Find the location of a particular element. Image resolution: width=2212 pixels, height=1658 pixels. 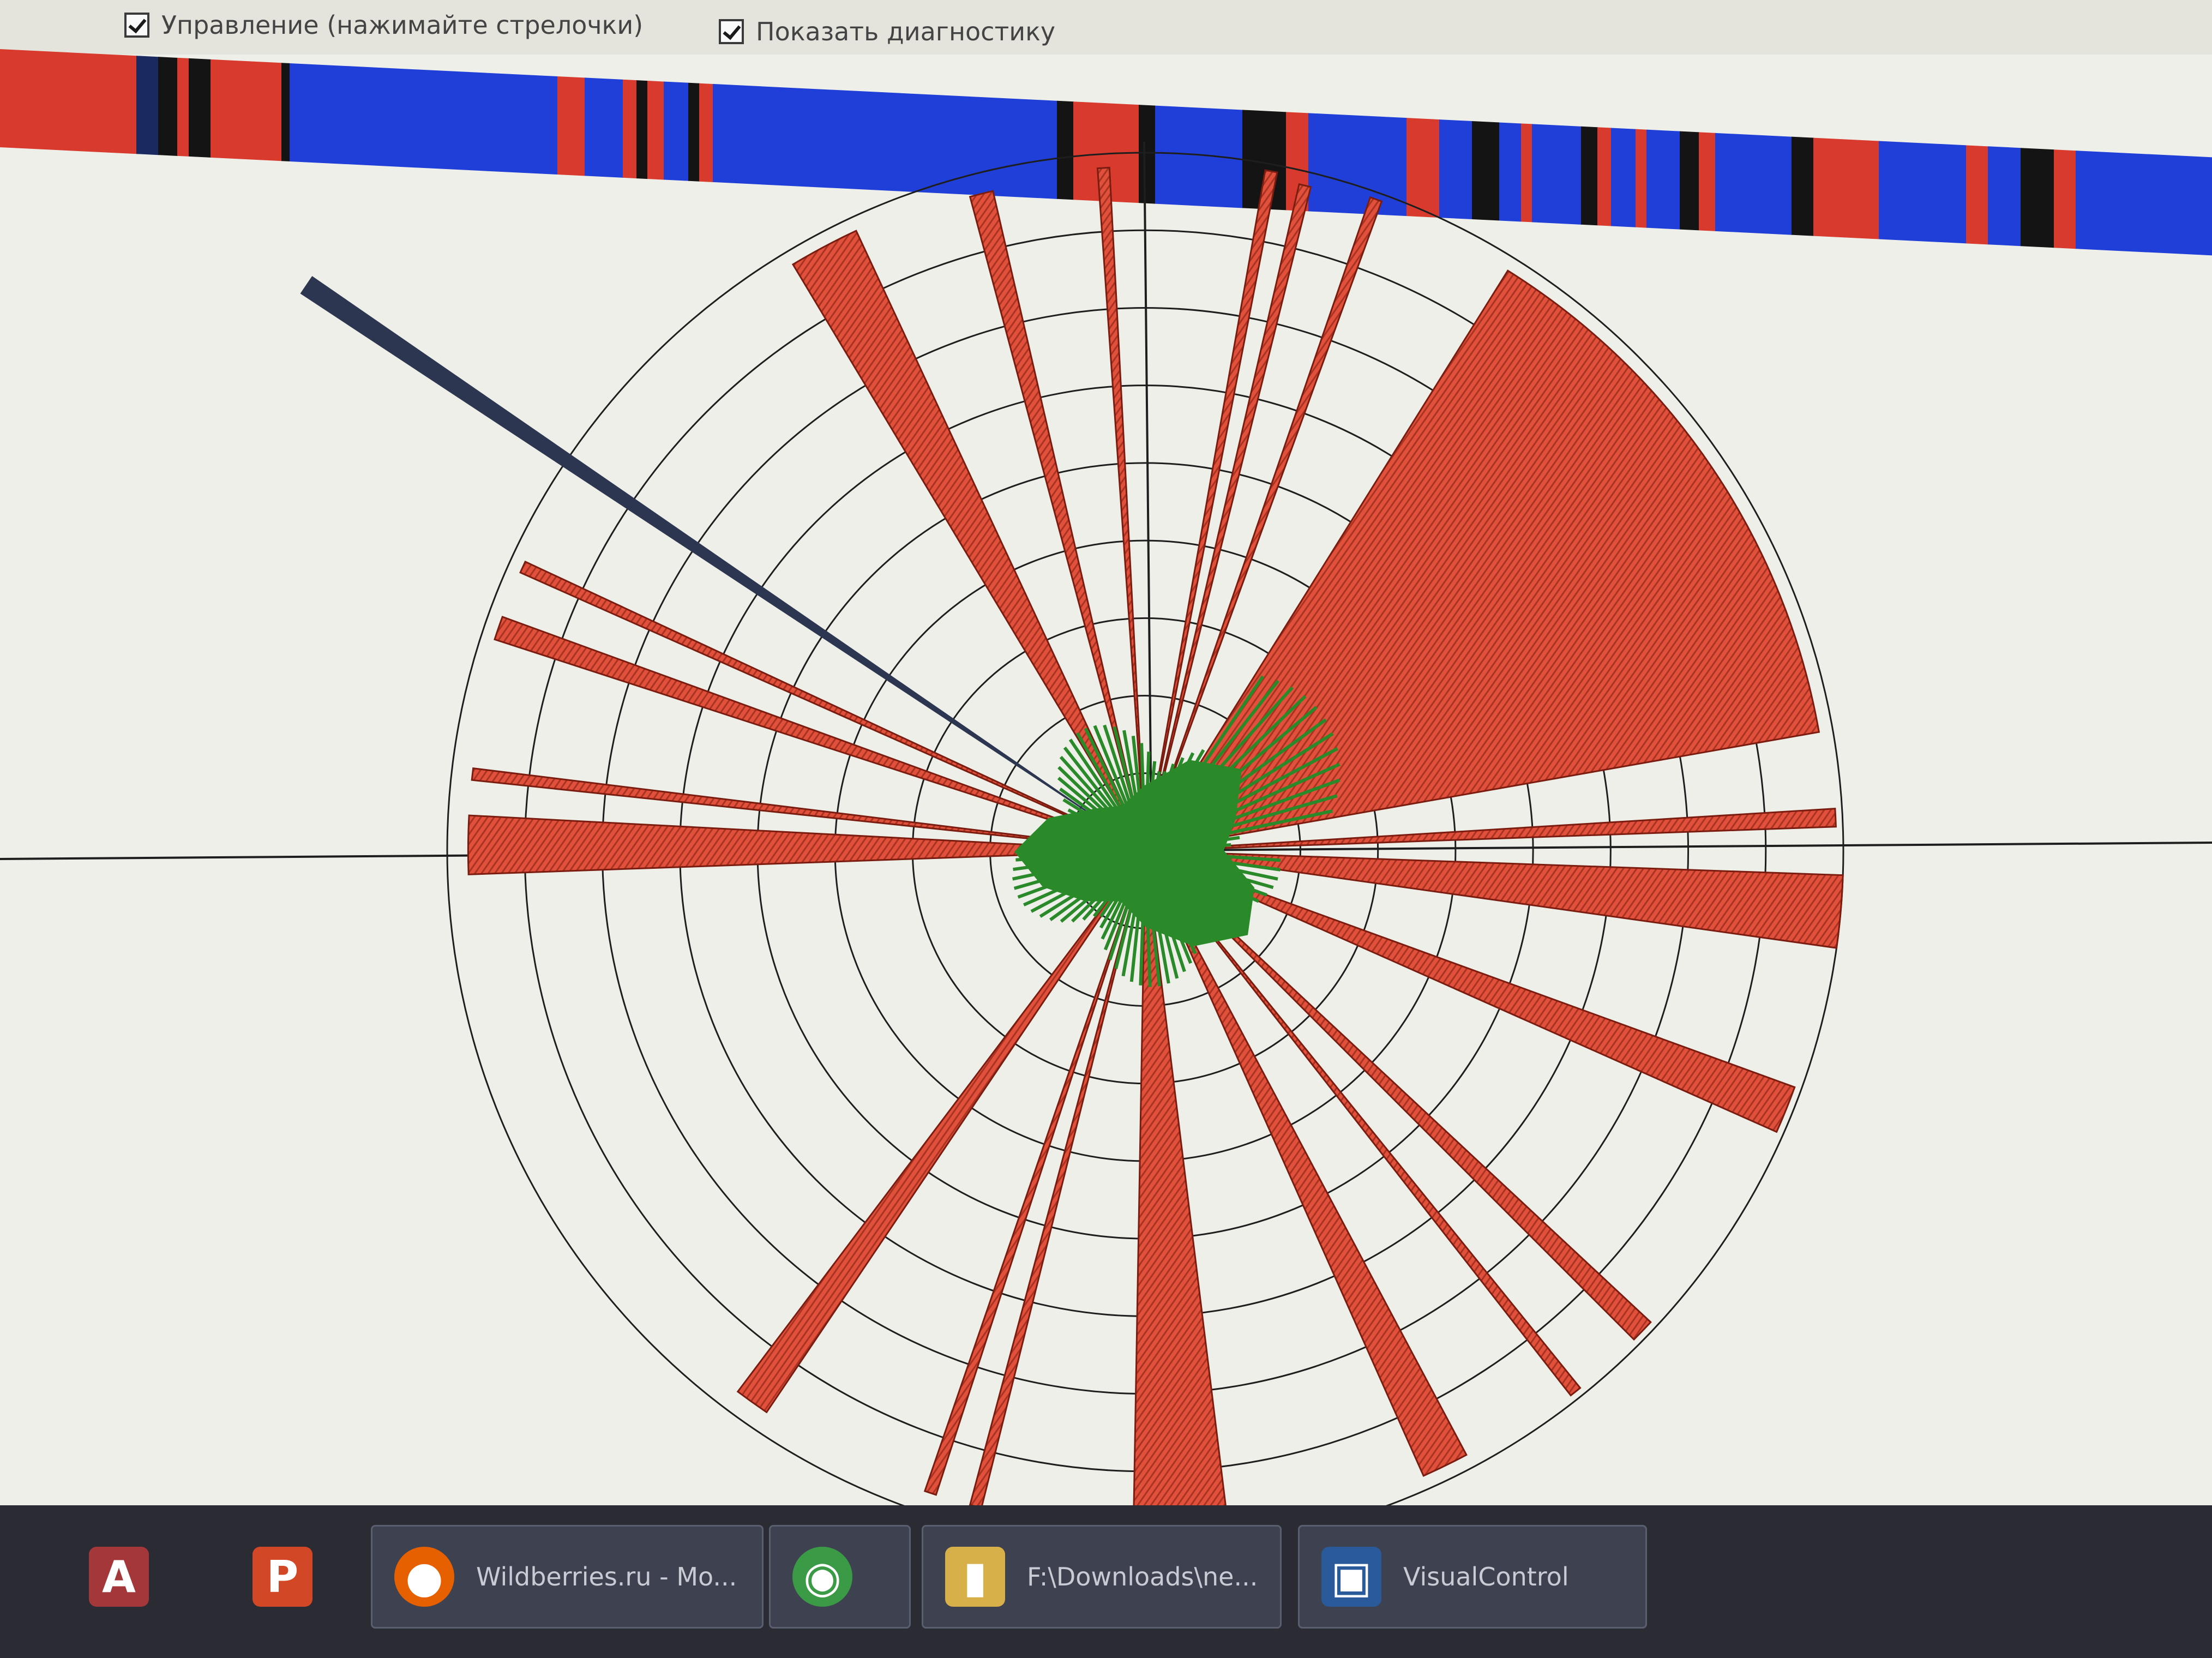

taskbar-chrome: ◉ is located at coordinates (840, 1577).